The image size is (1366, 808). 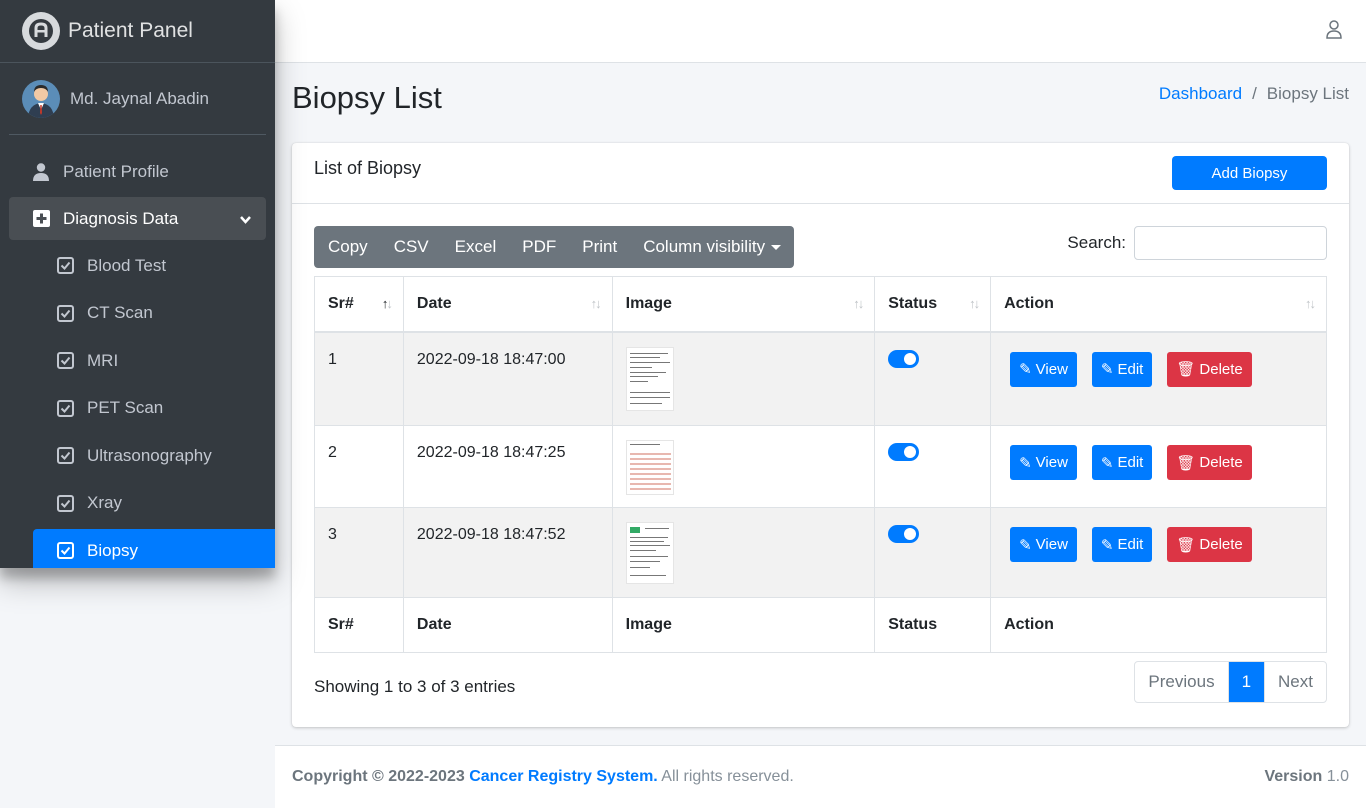 What do you see at coordinates (1295, 682) in the screenshot?
I see `next-page-button: Next` at bounding box center [1295, 682].